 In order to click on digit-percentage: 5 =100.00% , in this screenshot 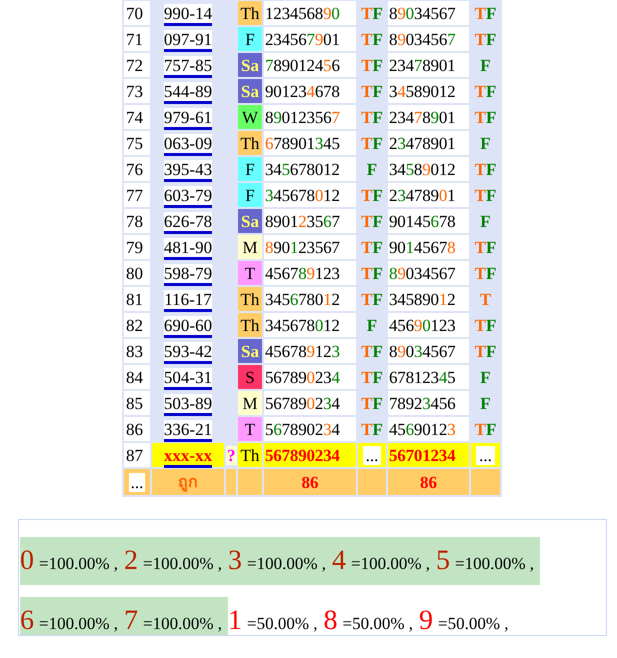, I will do `click(488, 561)`.